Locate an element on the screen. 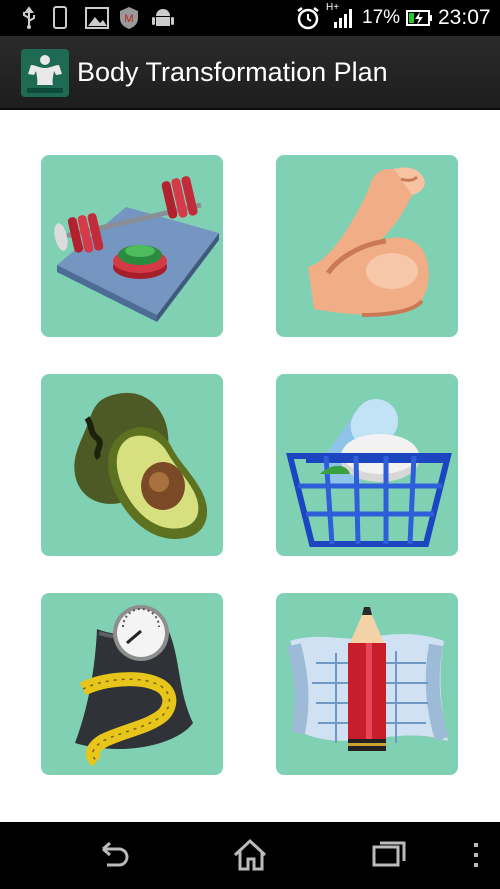  scale-tape-icon is located at coordinates (134, 686).